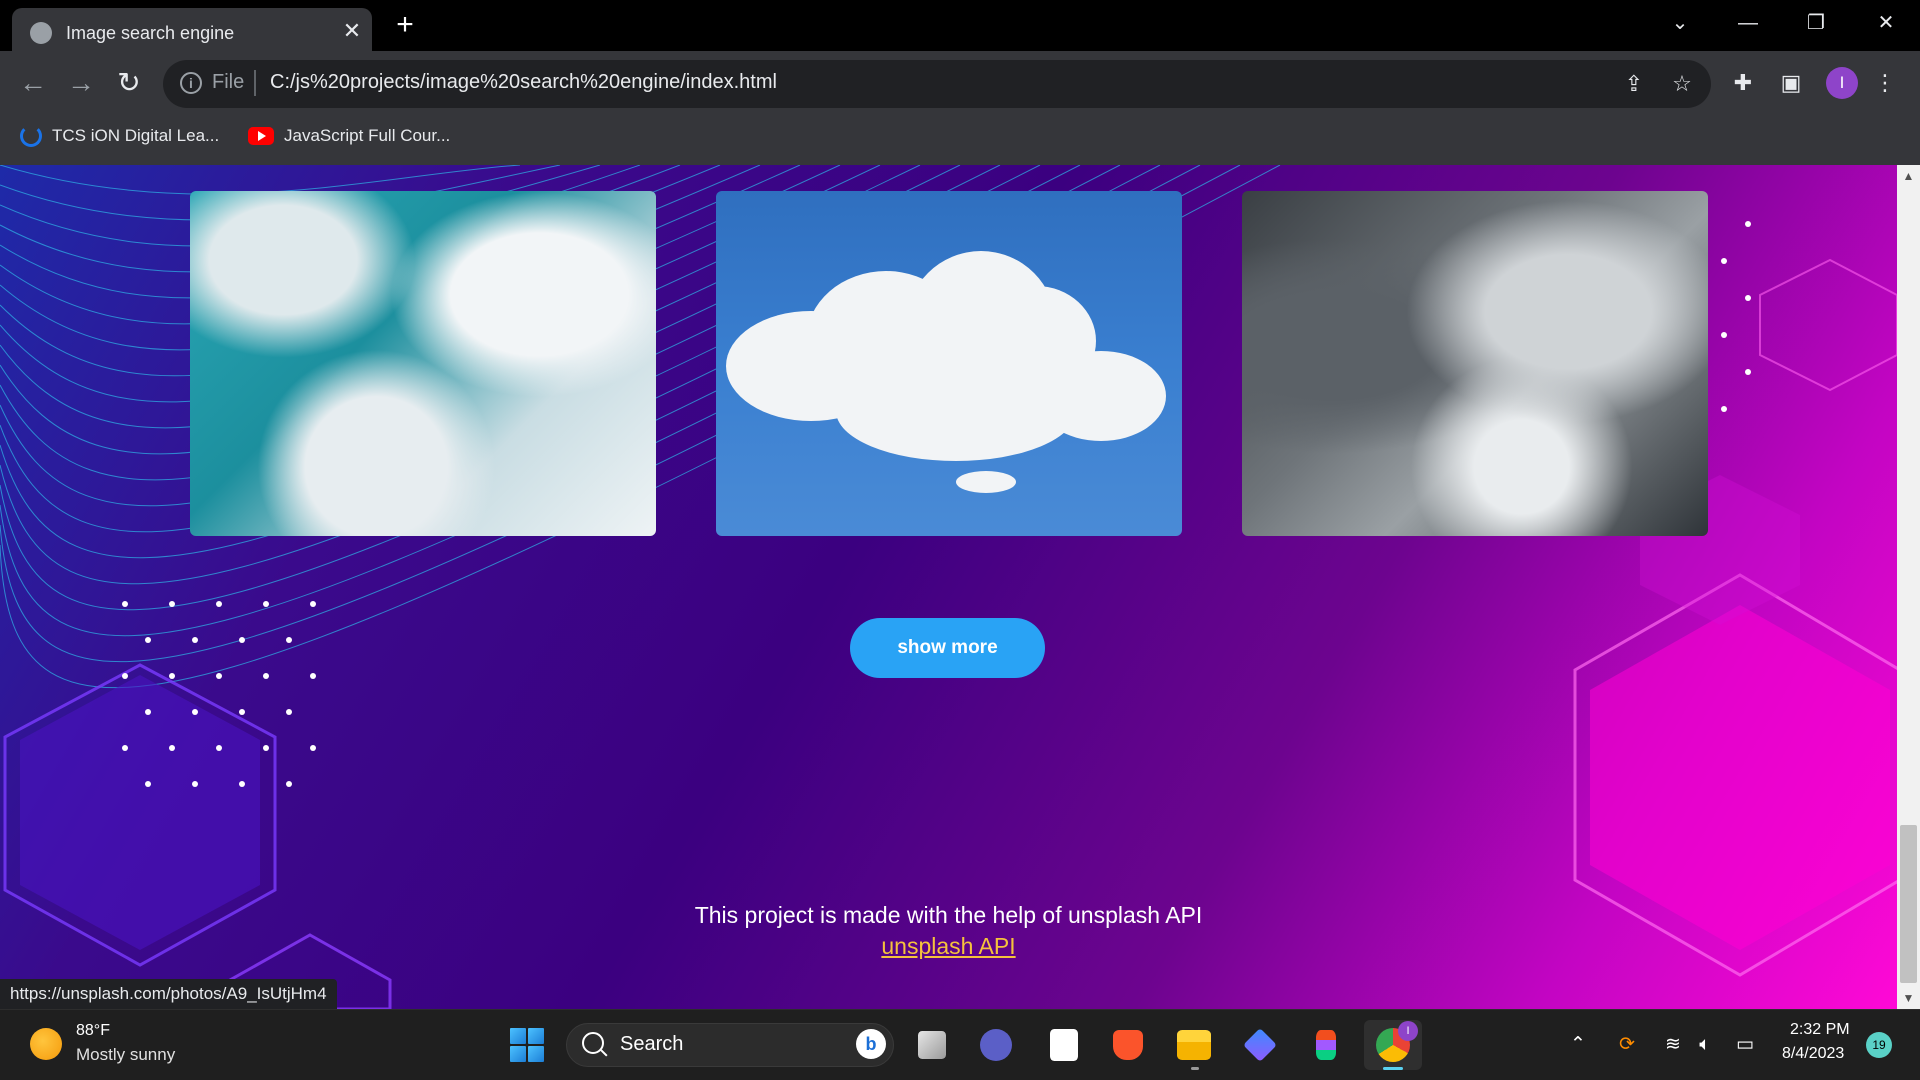 This screenshot has height=1080, width=1920. What do you see at coordinates (1634, 84) in the screenshot?
I see `share-icon: ⇪` at bounding box center [1634, 84].